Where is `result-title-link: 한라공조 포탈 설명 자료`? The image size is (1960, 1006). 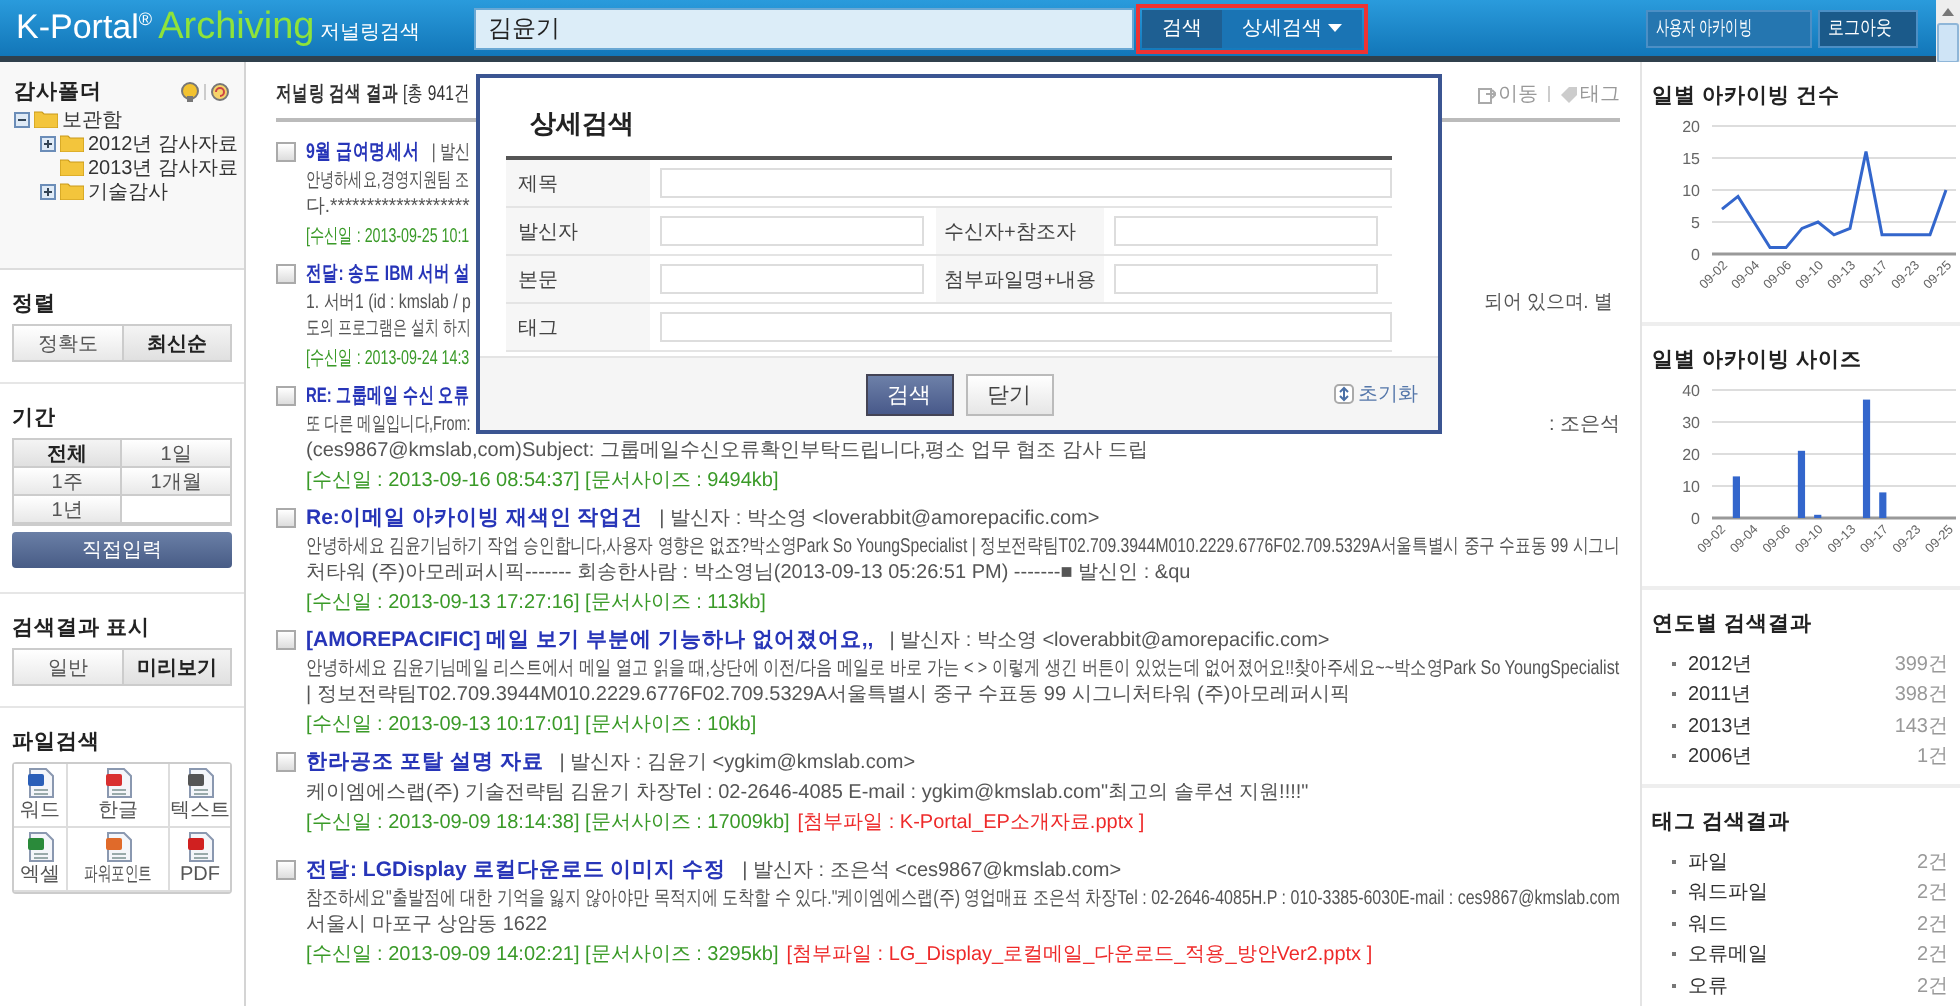
result-title-link: 한라공조 포탈 설명 자료 is located at coordinates (425, 762).